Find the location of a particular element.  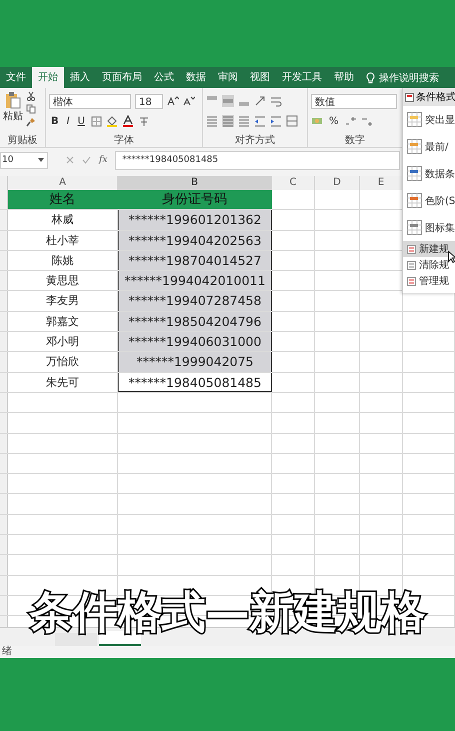

table-cell: ******199406031000 is located at coordinates (195, 342).